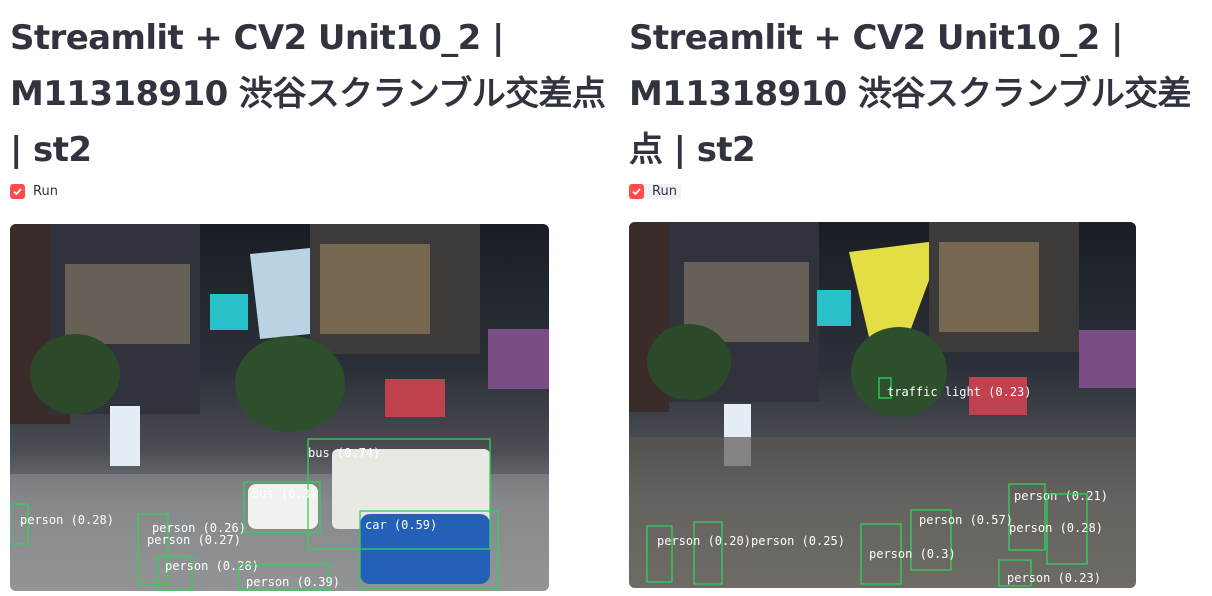 The image size is (1212, 596). I want to click on building-windows, so click(127, 304).